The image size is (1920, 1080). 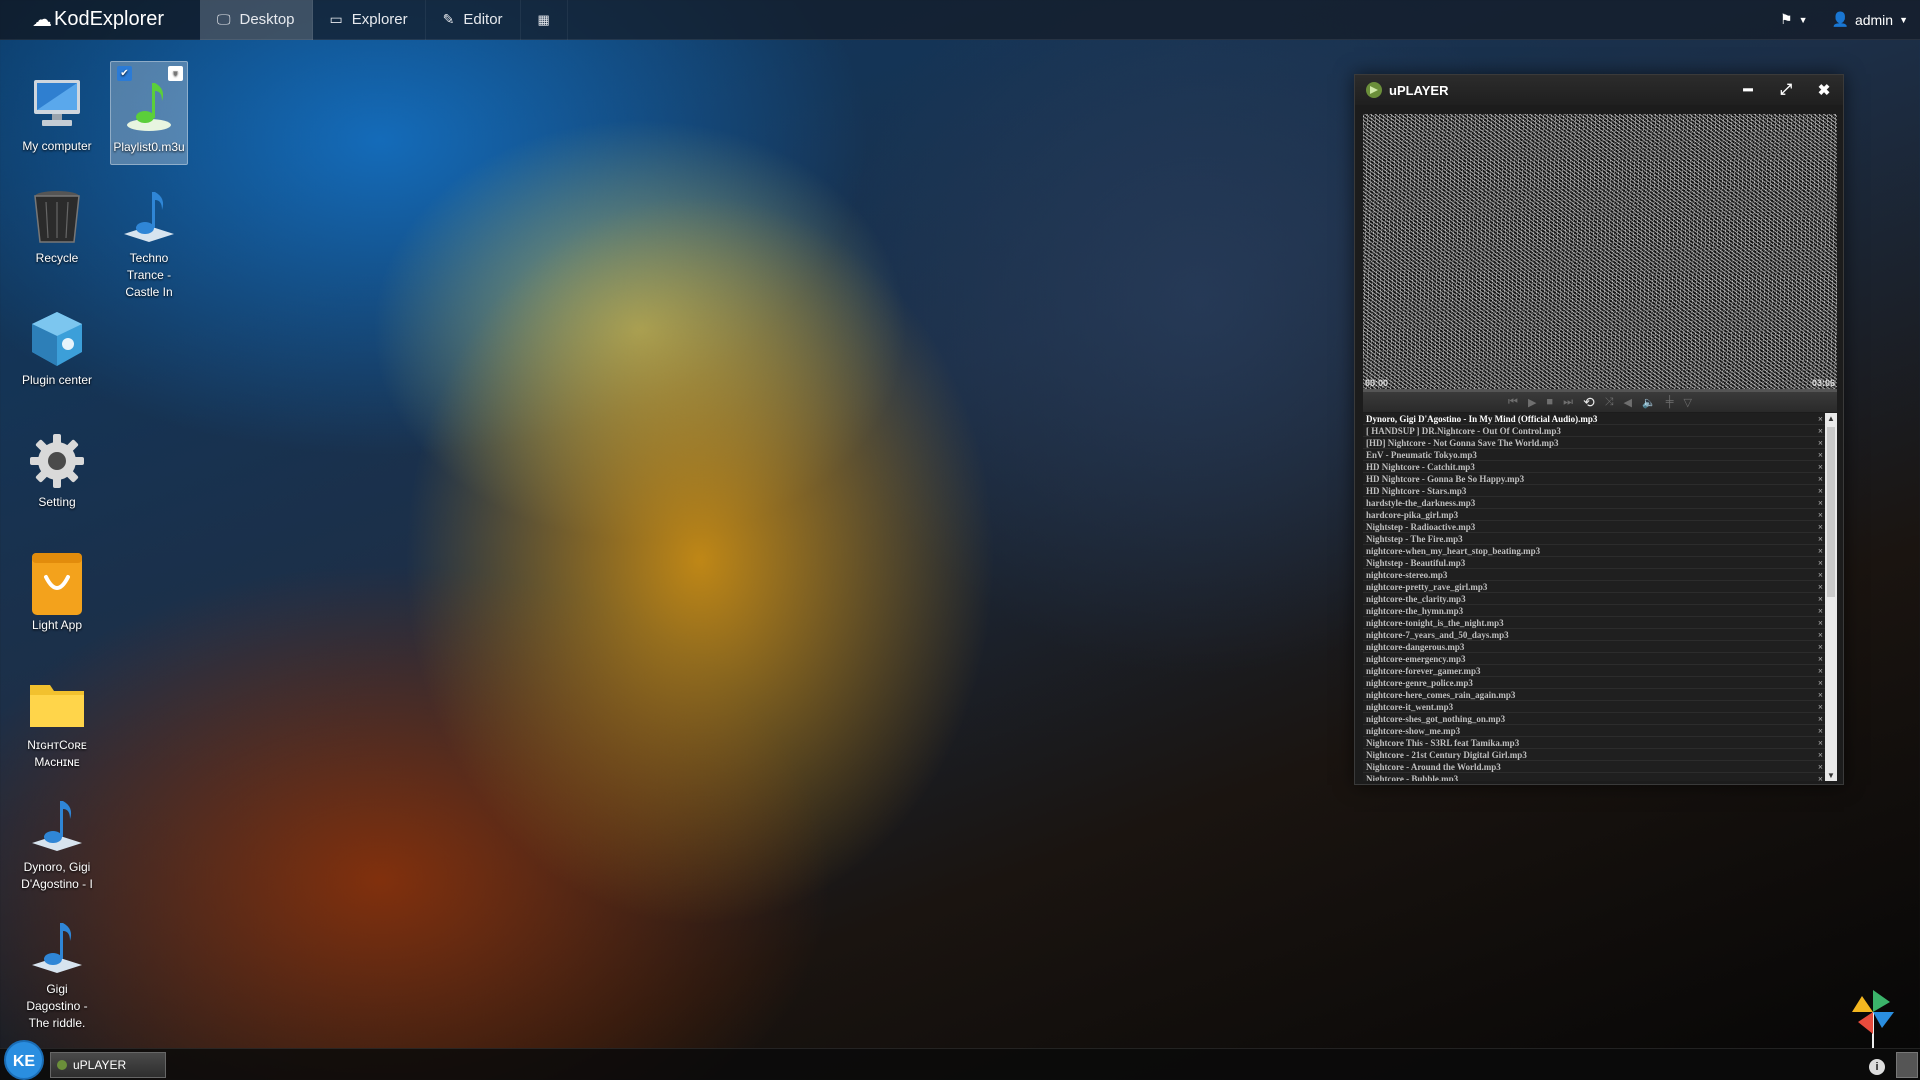 I want to click on user-menu: 👤 admin ▼, so click(x=1870, y=19).